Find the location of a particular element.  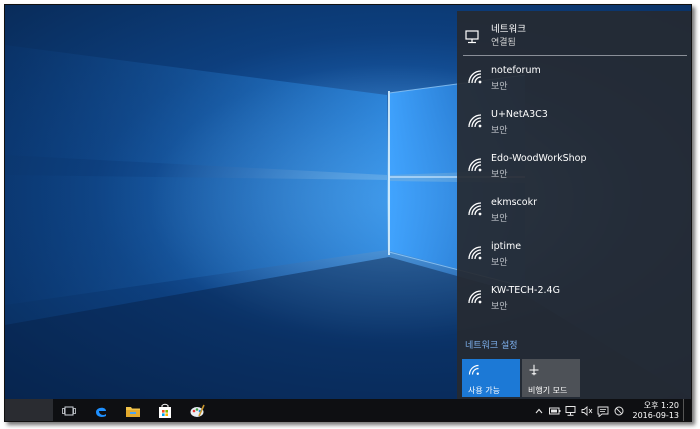

task-view-icon is located at coordinates (69, 410).